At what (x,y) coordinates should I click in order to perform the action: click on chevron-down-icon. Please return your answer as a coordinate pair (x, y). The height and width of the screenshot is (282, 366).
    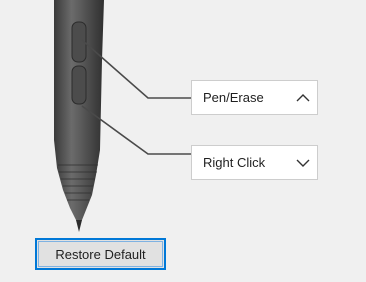
    Looking at the image, I should click on (303, 162).